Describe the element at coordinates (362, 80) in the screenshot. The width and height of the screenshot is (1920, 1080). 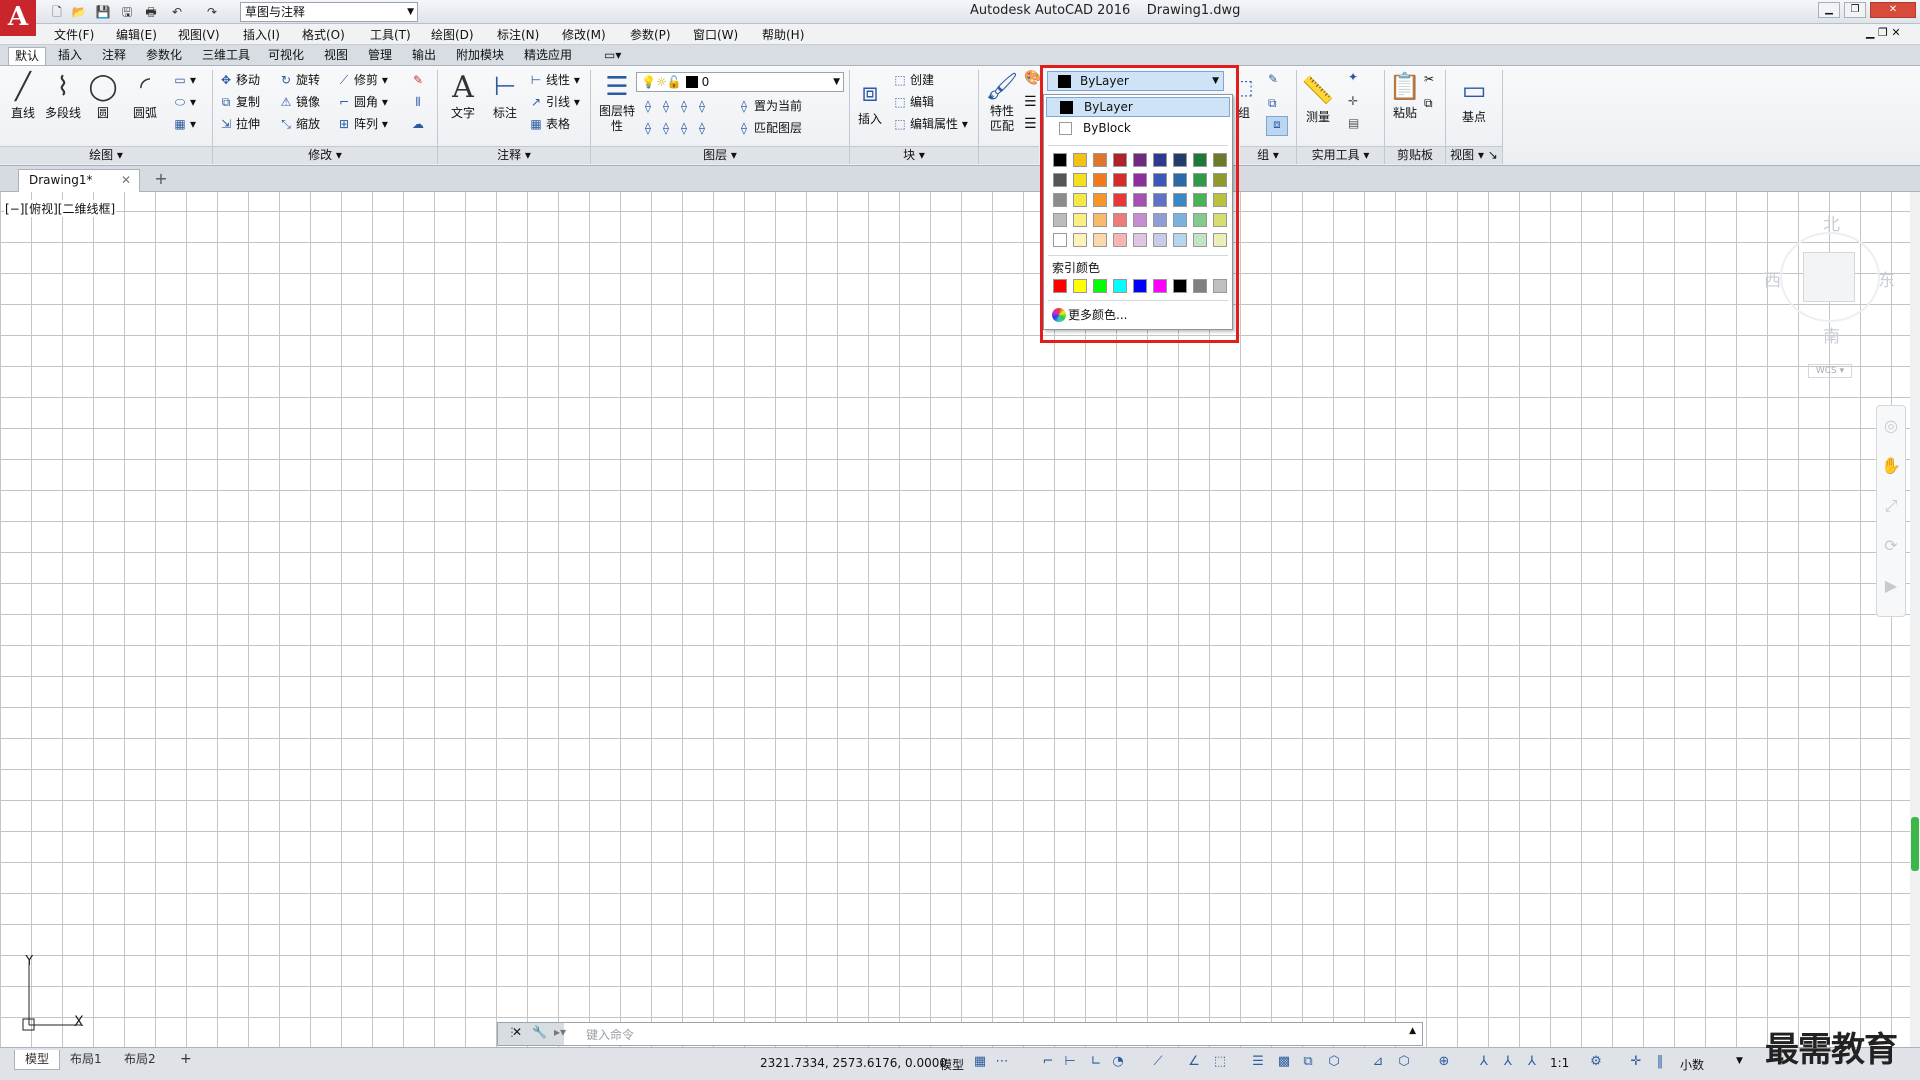
I see `trim-tool: ⟋ 修剪 ▾` at that location.